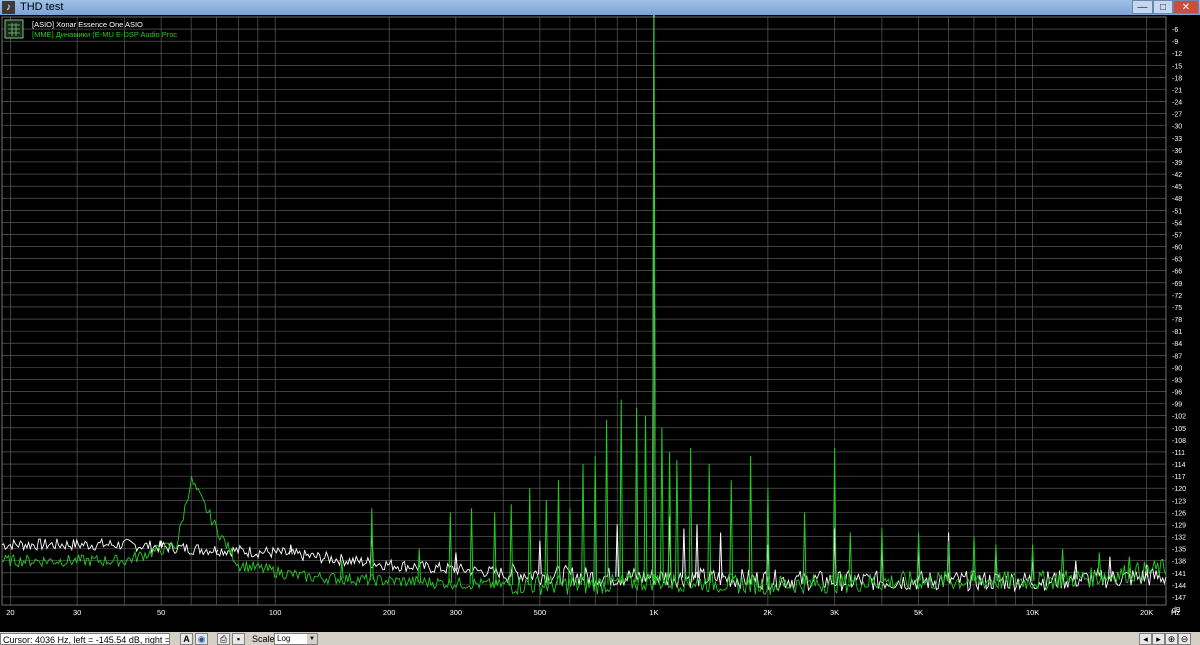  Describe the element at coordinates (1179, 429) in the screenshot. I see `y-tick-label: -105` at that location.